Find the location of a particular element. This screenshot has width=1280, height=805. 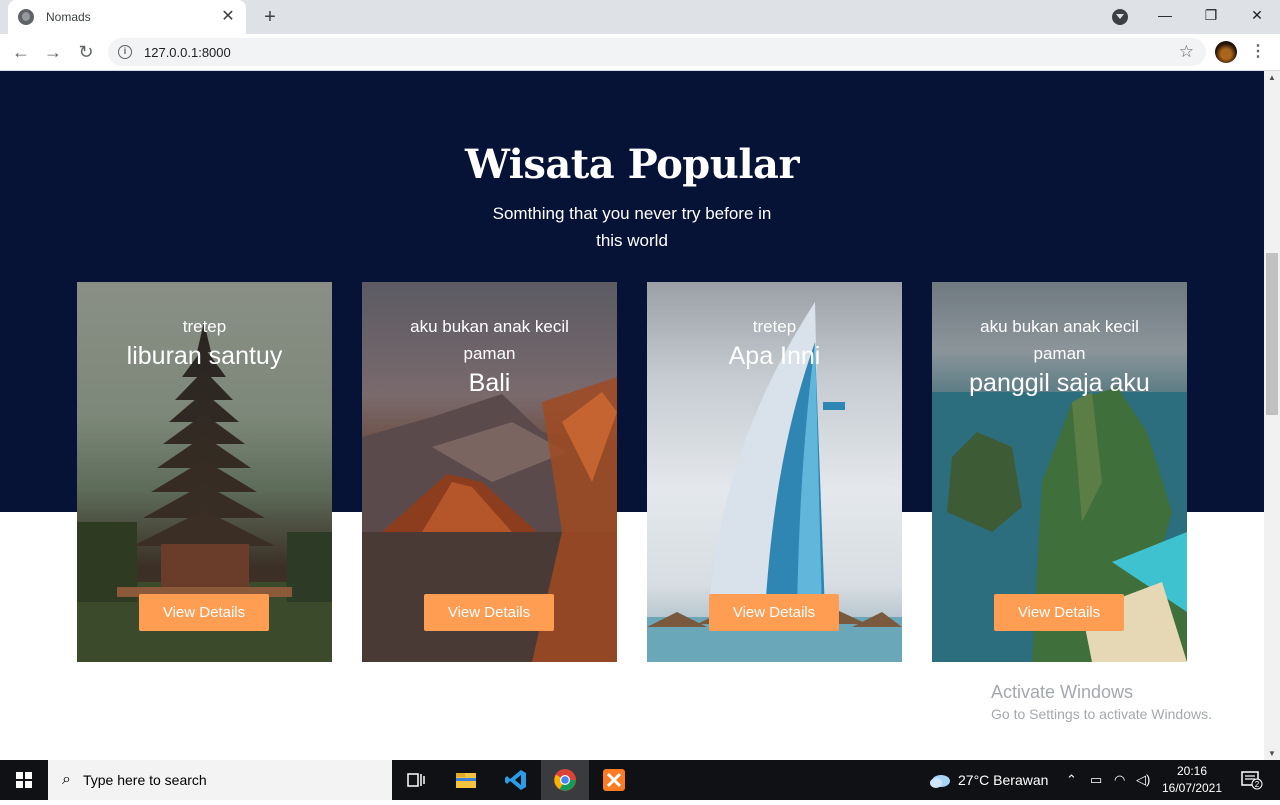

scroll-down-icon: ▼ is located at coordinates (1272, 753).